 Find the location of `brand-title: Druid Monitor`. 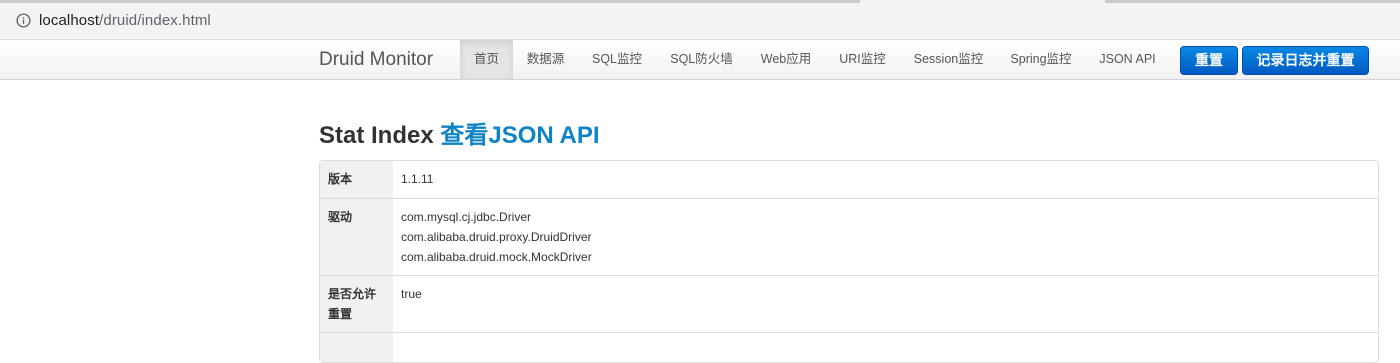

brand-title: Druid Monitor is located at coordinates (376, 60).